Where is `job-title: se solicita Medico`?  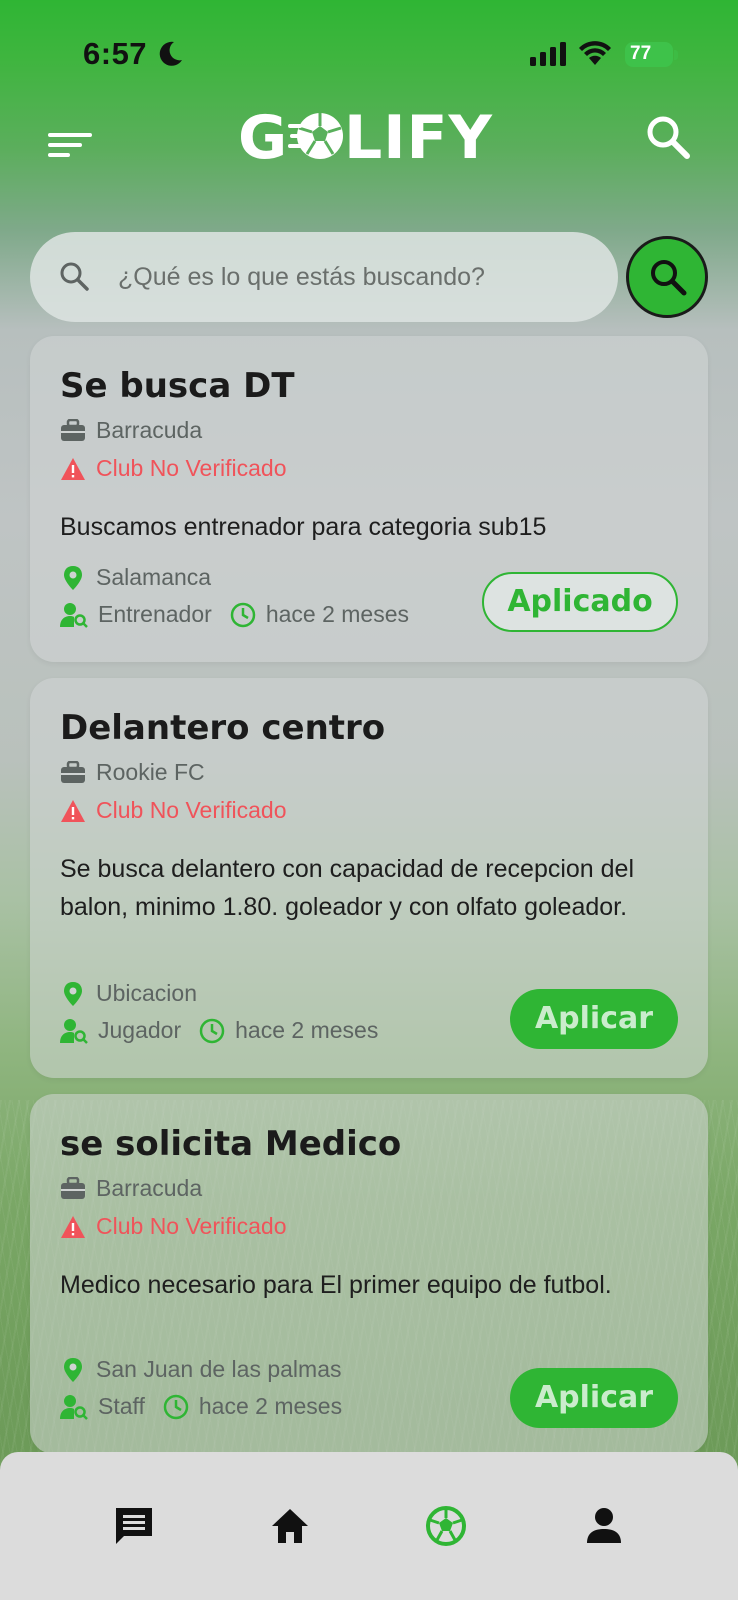
job-title: se solicita Medico is located at coordinates (231, 1144).